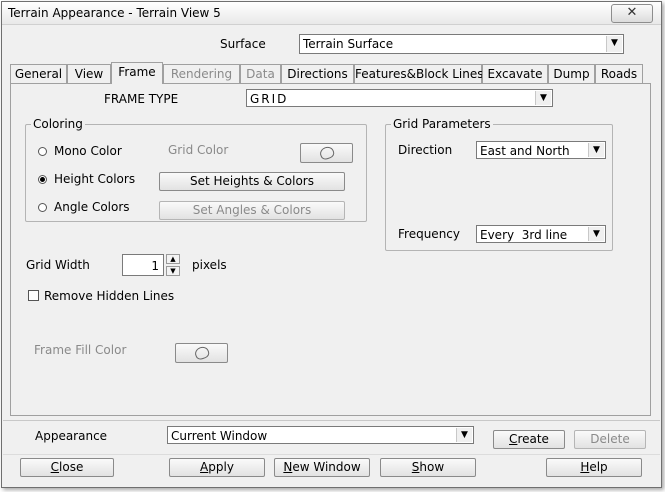 The width and height of the screenshot is (665, 492). Describe the element at coordinates (71, 436) in the screenshot. I see `appearance-label: Appearance` at that location.